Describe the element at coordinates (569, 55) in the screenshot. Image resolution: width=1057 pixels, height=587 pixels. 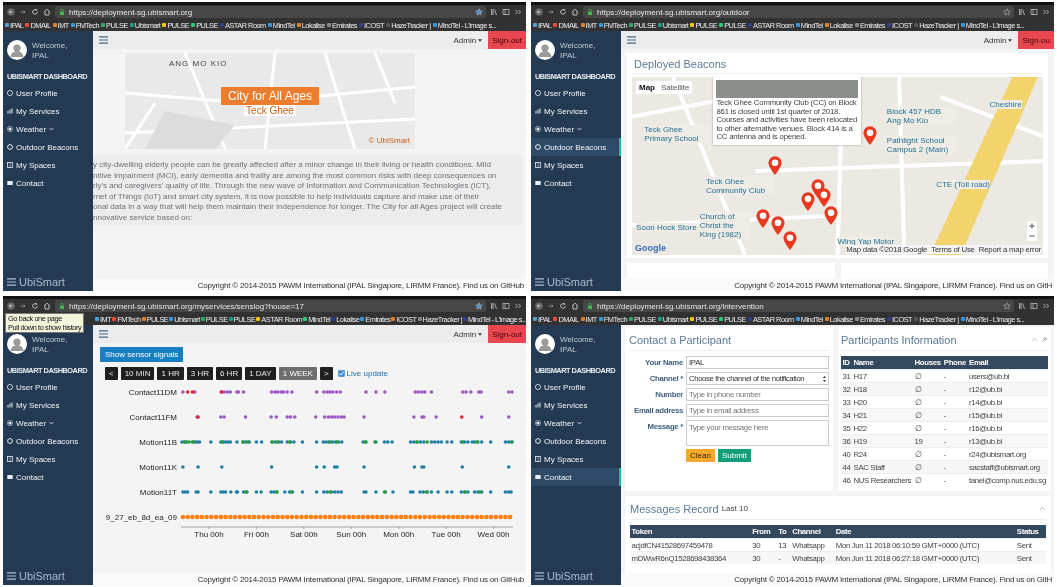
I see `user-name: IPAL` at that location.